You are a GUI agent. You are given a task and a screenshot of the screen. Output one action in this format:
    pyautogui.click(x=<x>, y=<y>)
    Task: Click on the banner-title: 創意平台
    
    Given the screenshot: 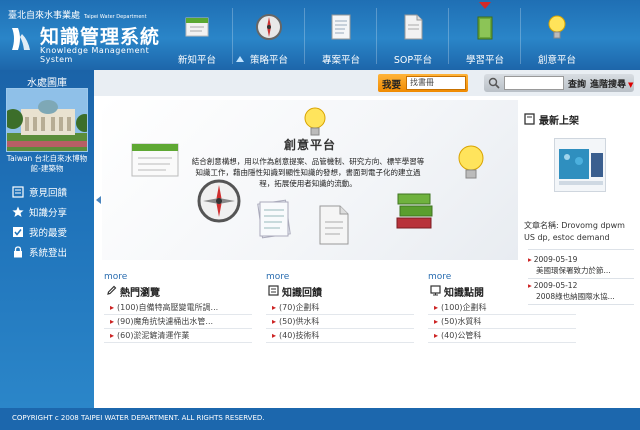 What is the action you would take?
    pyautogui.click(x=310, y=145)
    